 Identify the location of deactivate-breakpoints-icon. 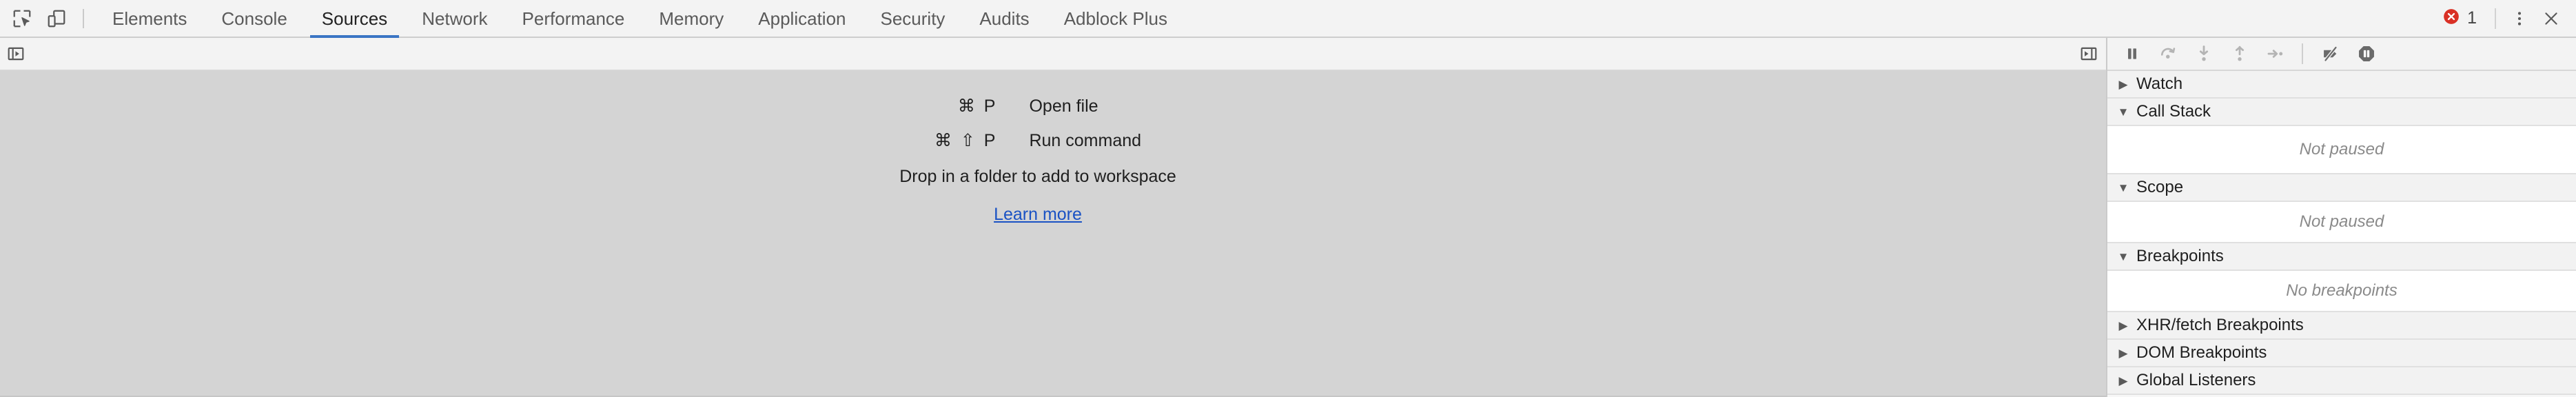
(2331, 54).